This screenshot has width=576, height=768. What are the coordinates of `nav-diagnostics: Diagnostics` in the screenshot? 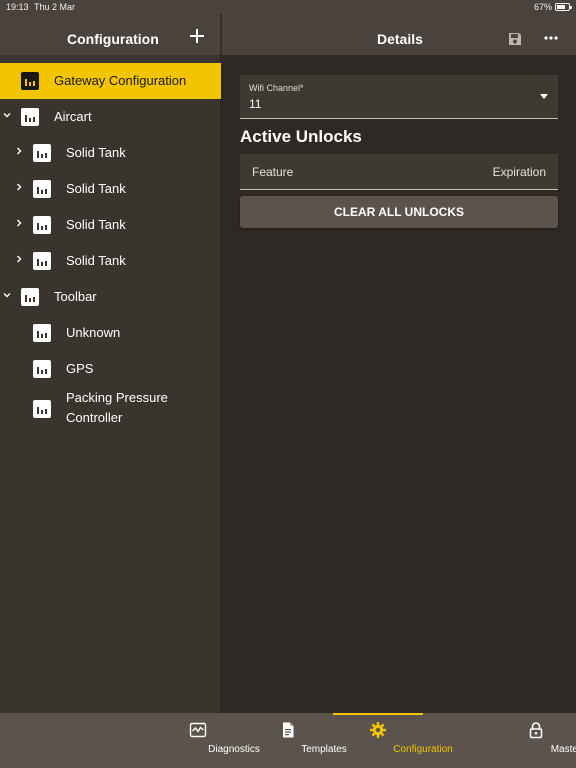 It's located at (211, 740).